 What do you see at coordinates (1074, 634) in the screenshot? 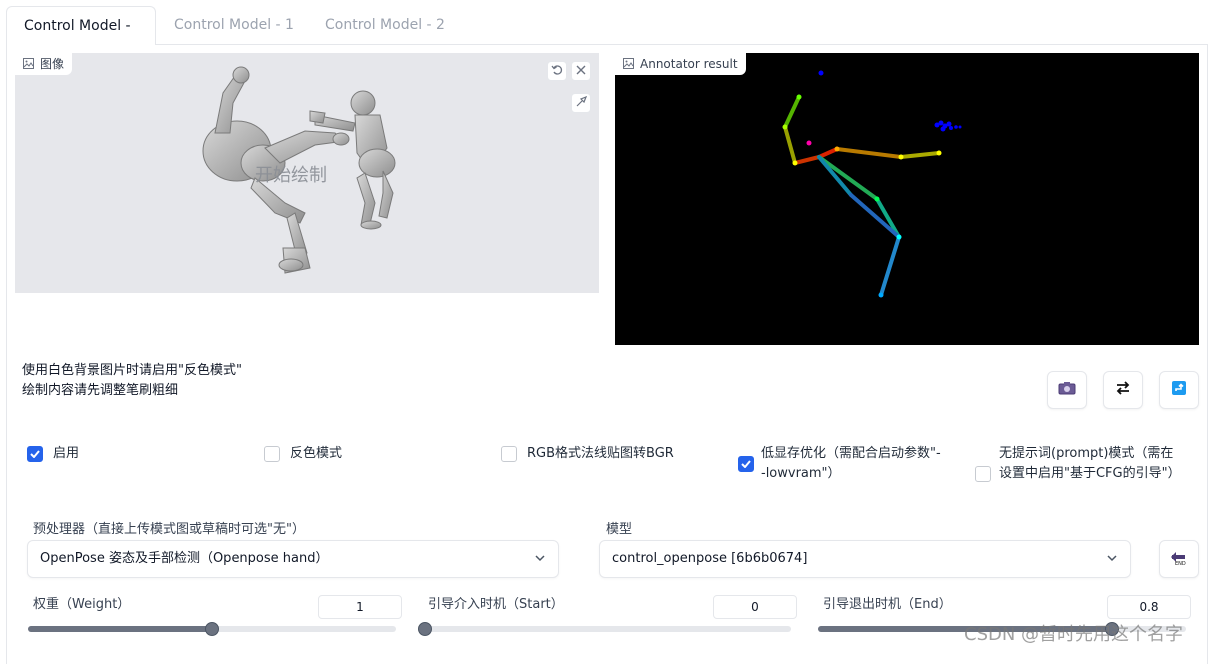
I see `watermark: CSDN @暂时先用这个名字` at bounding box center [1074, 634].